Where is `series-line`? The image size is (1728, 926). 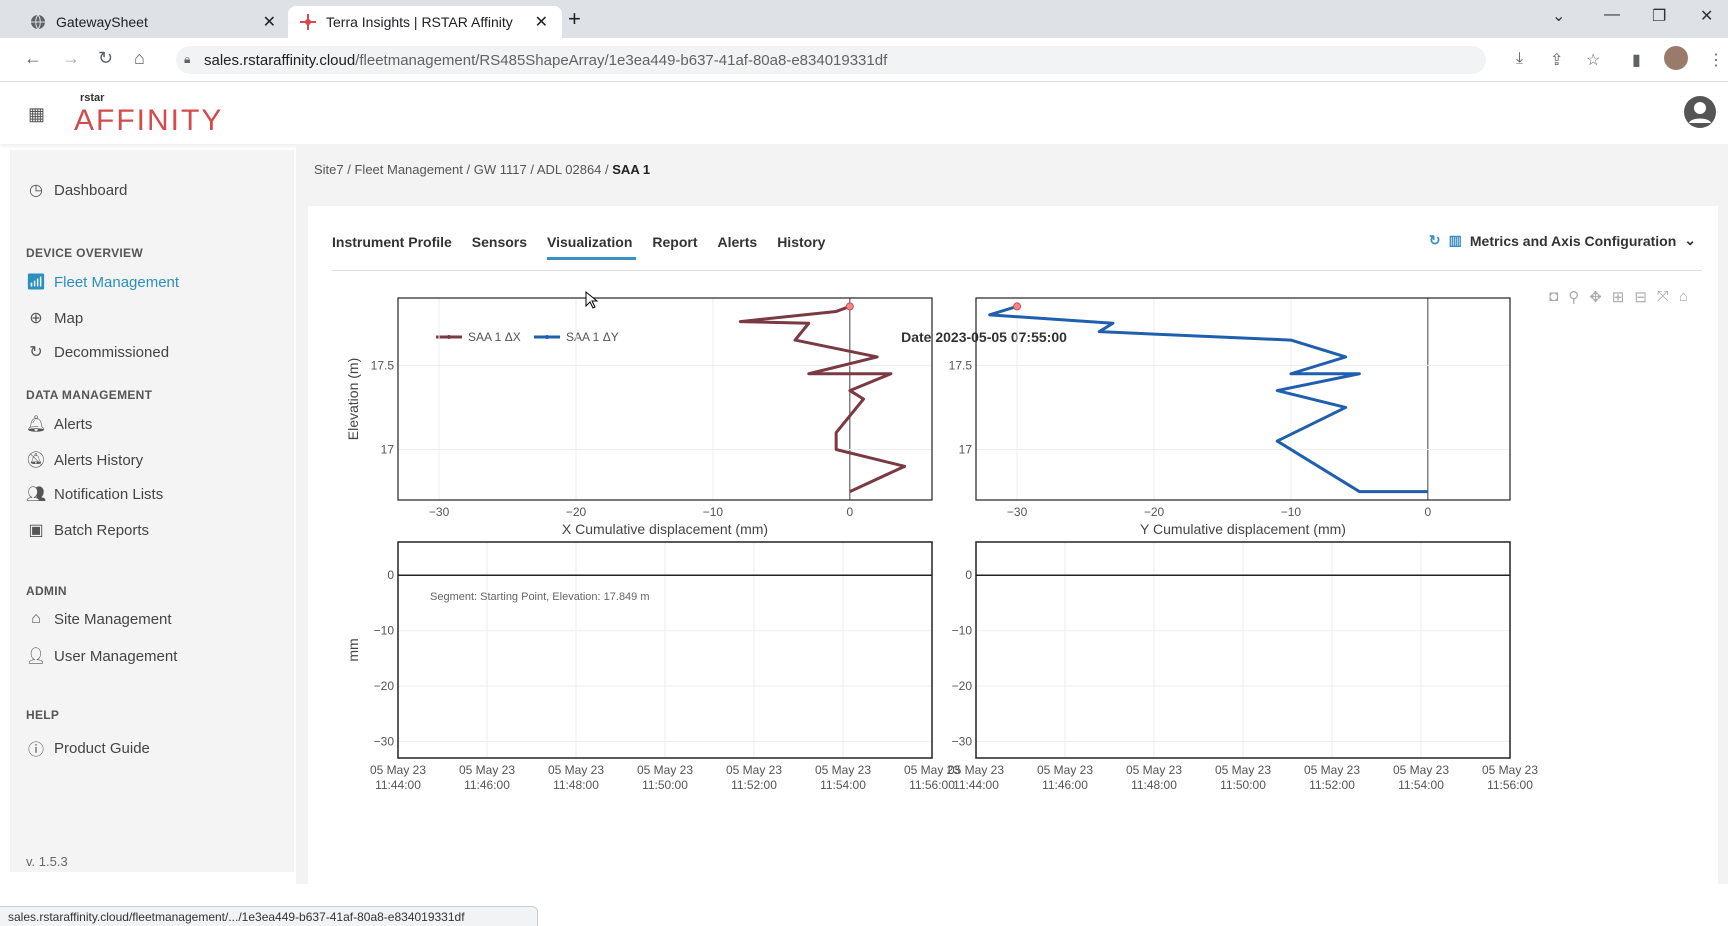
series-line is located at coordinates (822, 399).